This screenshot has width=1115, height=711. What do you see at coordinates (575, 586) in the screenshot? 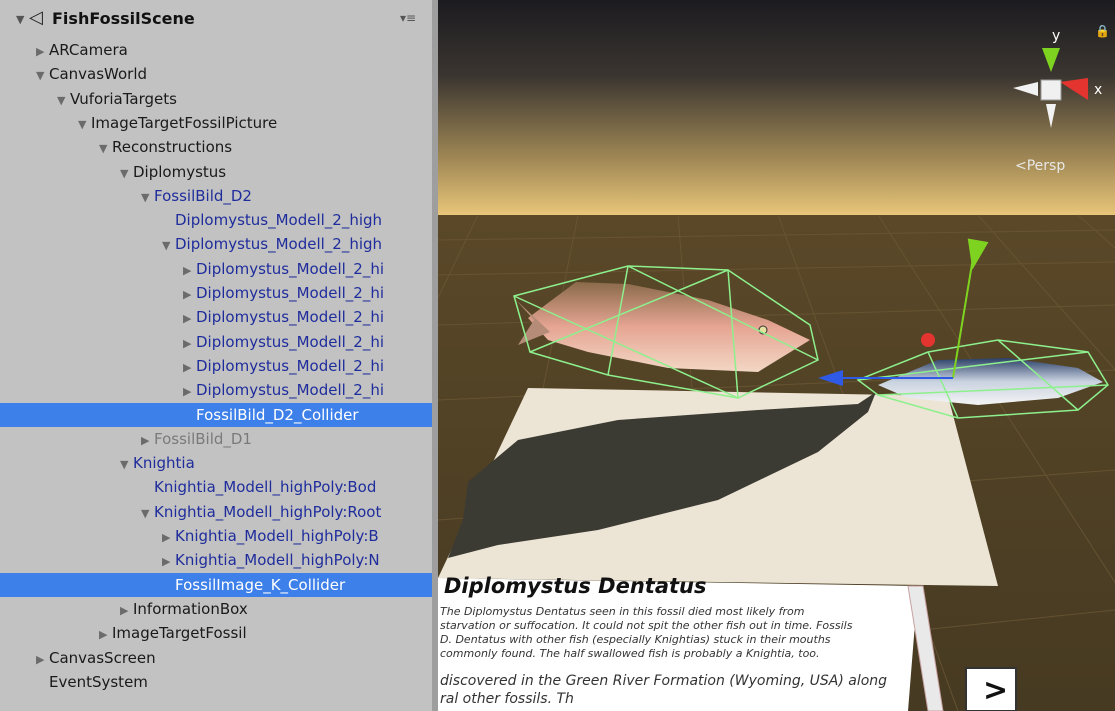
I see `info-title: Diplomystus Dentatus` at bounding box center [575, 586].